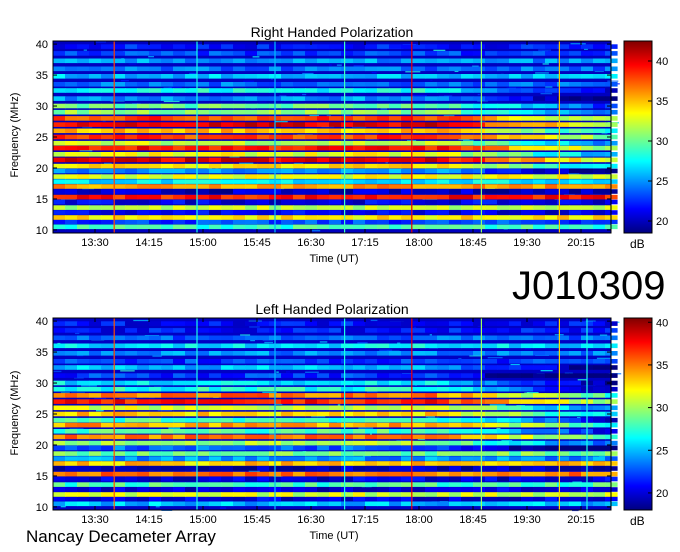  I want to click on colorbar-gradient, so click(638, 137).